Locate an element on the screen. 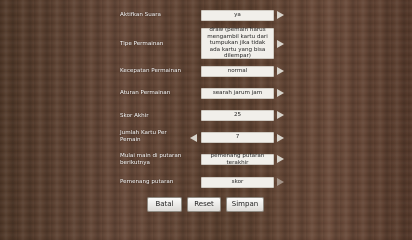  setting-label-cards-per-player: Jumlah Kartu Per Pemain is located at coordinates (143, 136).